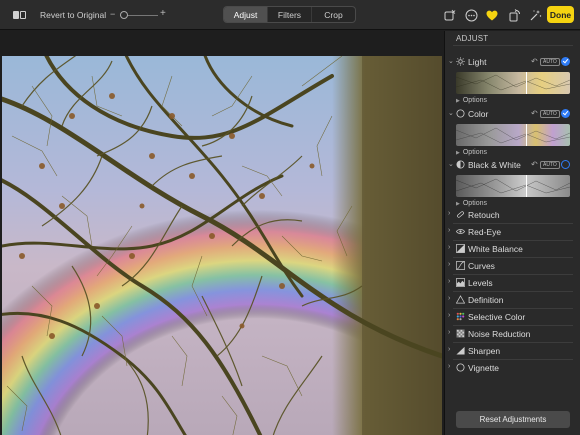  I want to click on favorite-heart-icon, so click(492, 15).